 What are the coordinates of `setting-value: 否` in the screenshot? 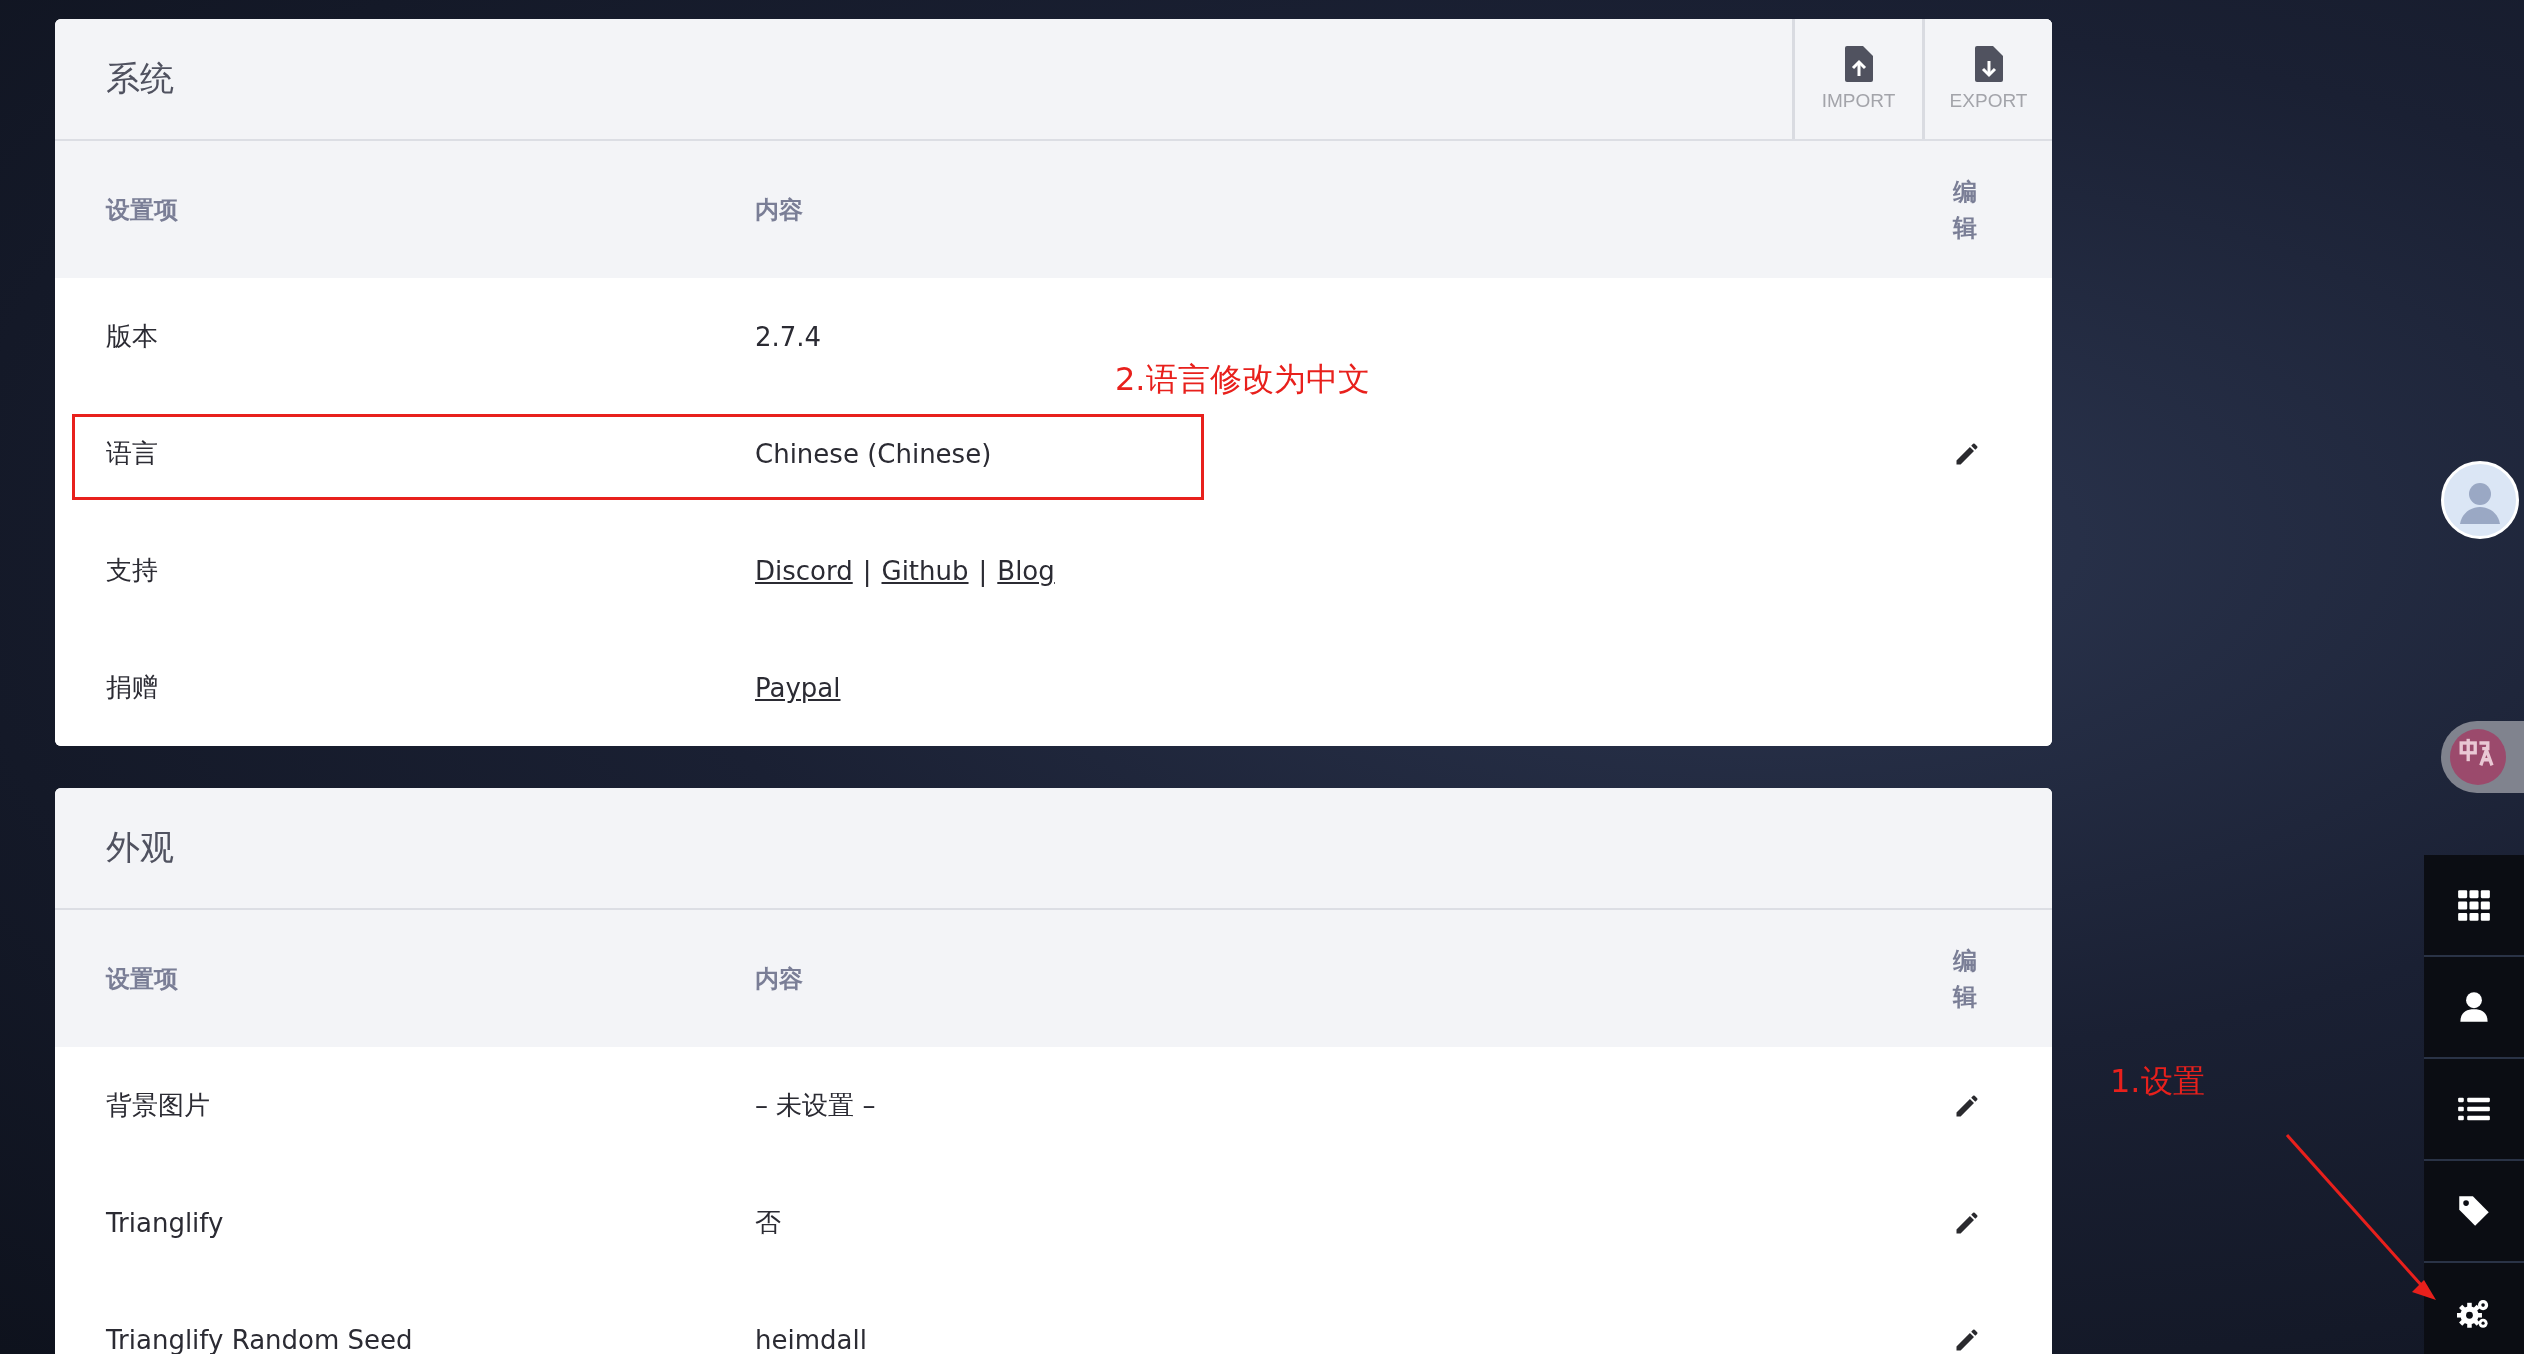 It's located at (768, 1222).